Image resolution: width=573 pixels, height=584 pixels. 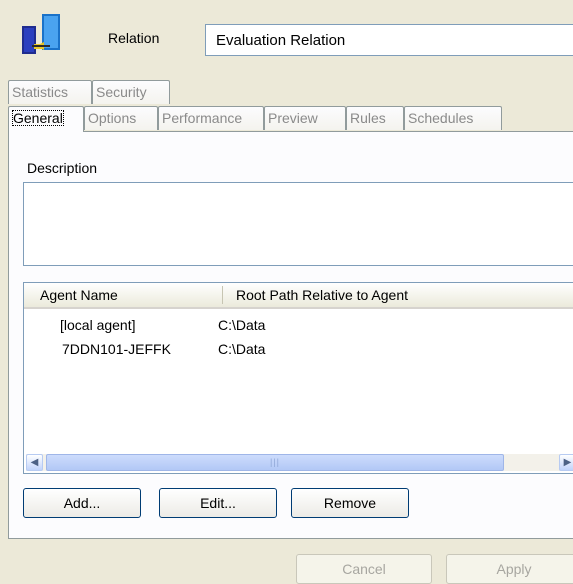 I want to click on column-header-agent-name: Agent Name, so click(x=79, y=295).